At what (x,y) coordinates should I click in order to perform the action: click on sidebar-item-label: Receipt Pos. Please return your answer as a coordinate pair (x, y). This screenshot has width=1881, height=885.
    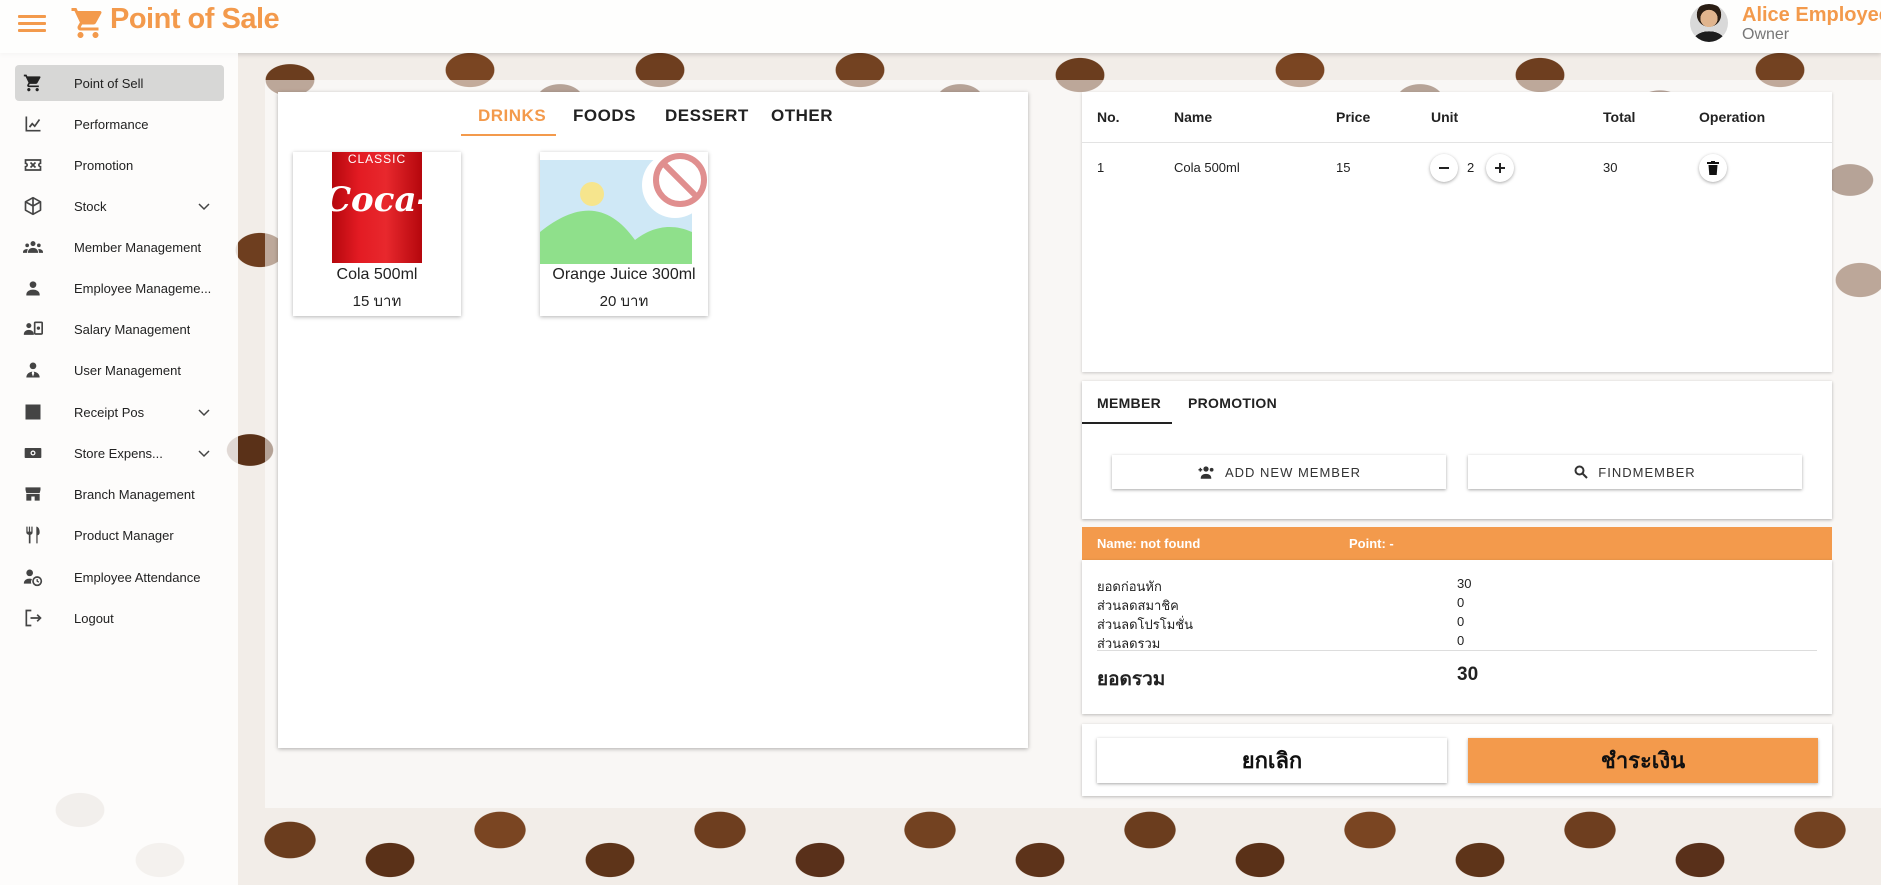
    Looking at the image, I should click on (109, 412).